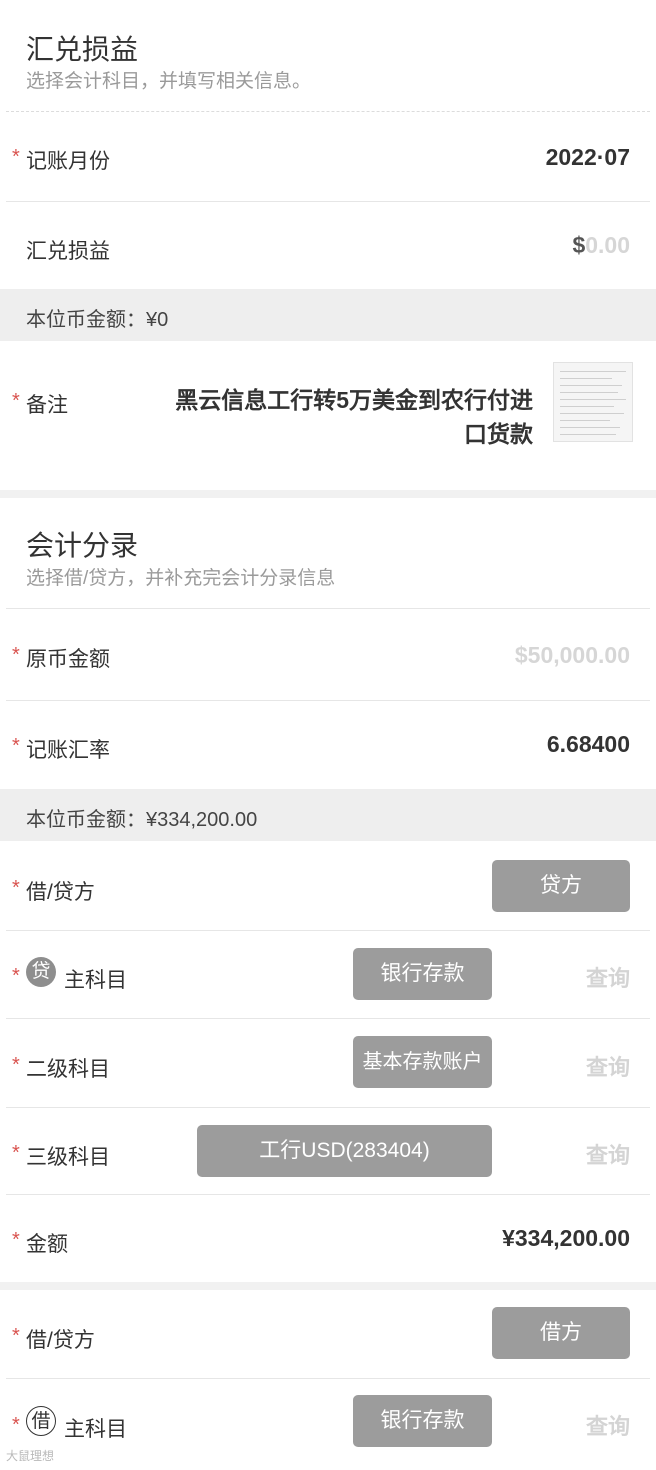 The height and width of the screenshot is (1470, 656). I want to click on fx-row: 汇兑损益 $0.00, so click(328, 245).